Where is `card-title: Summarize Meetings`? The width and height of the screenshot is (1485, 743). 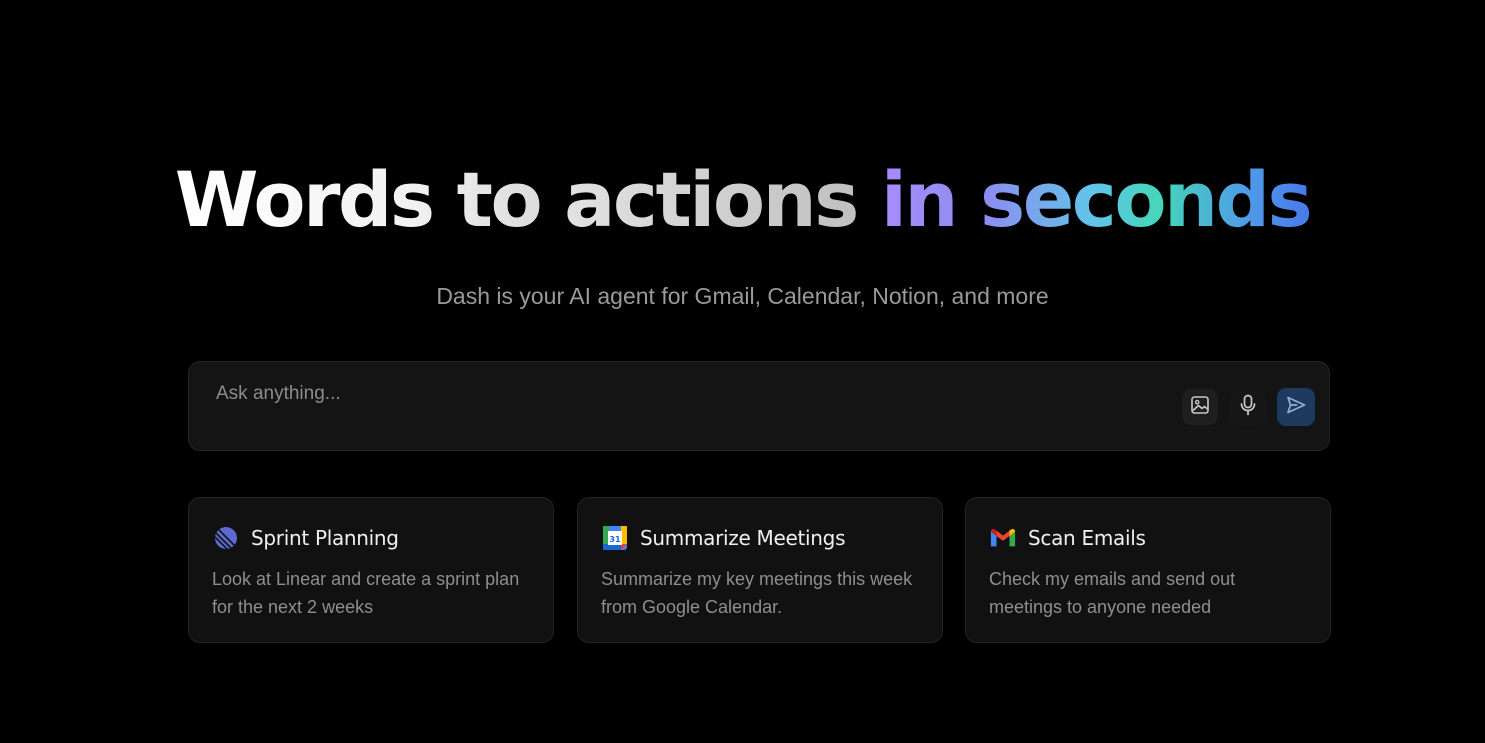
card-title: Summarize Meetings is located at coordinates (743, 538).